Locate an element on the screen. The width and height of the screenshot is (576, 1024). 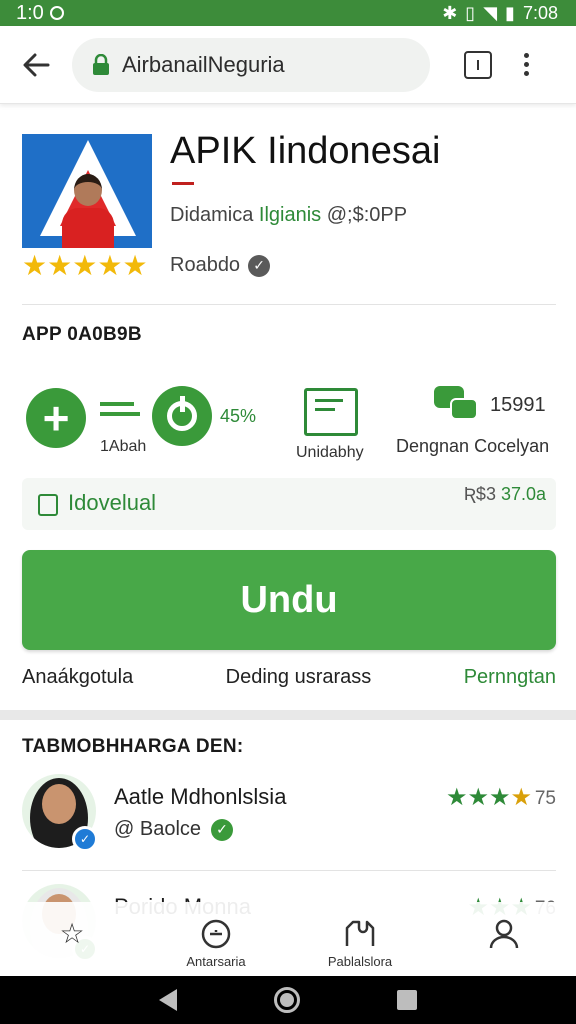
reviewer-sub: @ Baolce ✓ is located at coordinates (174, 829).